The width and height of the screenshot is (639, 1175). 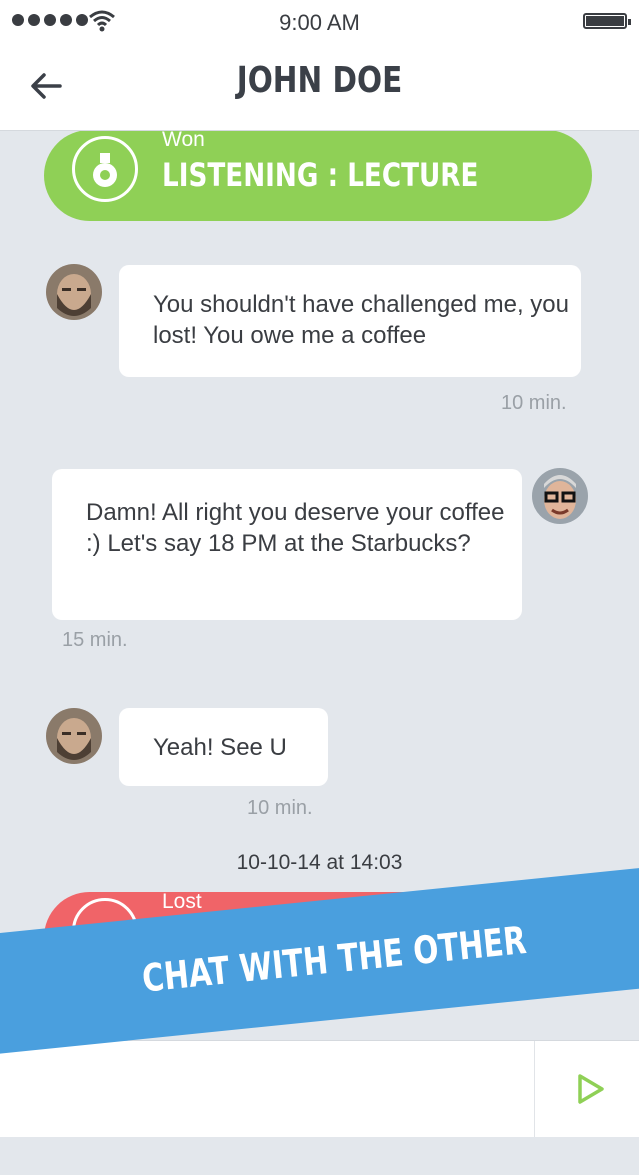 What do you see at coordinates (560, 496) in the screenshot?
I see `avatar-me` at bounding box center [560, 496].